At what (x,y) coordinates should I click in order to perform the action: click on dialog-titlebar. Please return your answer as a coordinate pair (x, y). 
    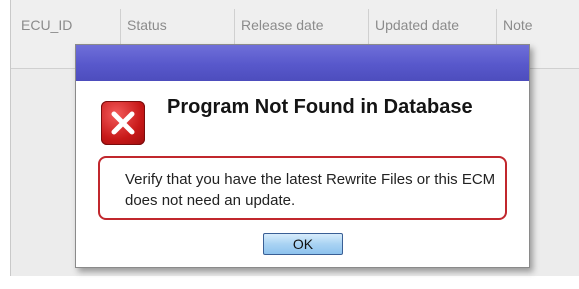
    Looking at the image, I should click on (302, 63).